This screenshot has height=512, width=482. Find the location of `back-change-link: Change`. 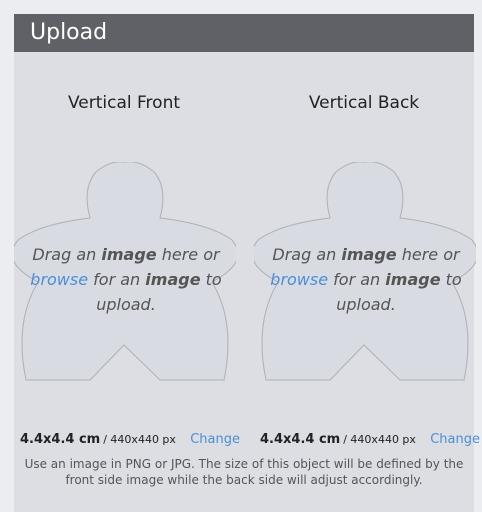

back-change-link: Change is located at coordinates (455, 439).